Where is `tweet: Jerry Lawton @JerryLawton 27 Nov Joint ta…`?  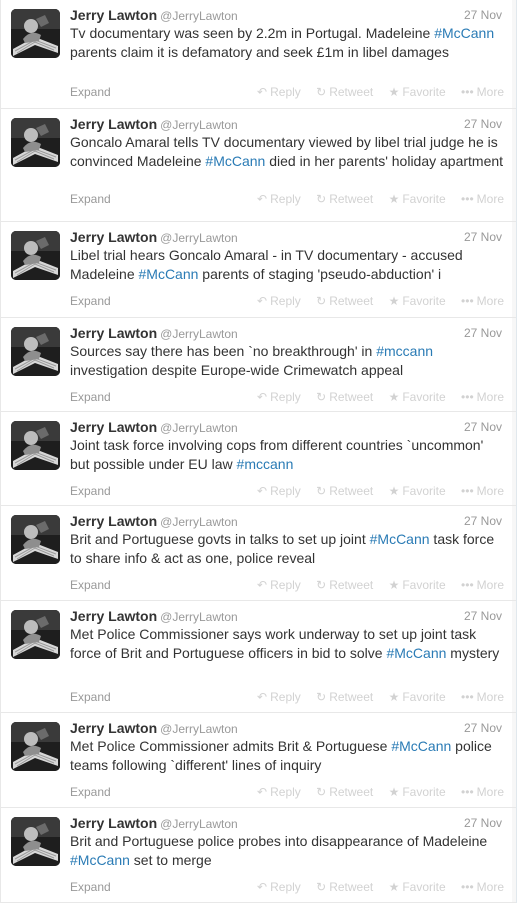 tweet: Jerry Lawton @JerryLawton 27 Nov Joint ta… is located at coordinates (258, 459).